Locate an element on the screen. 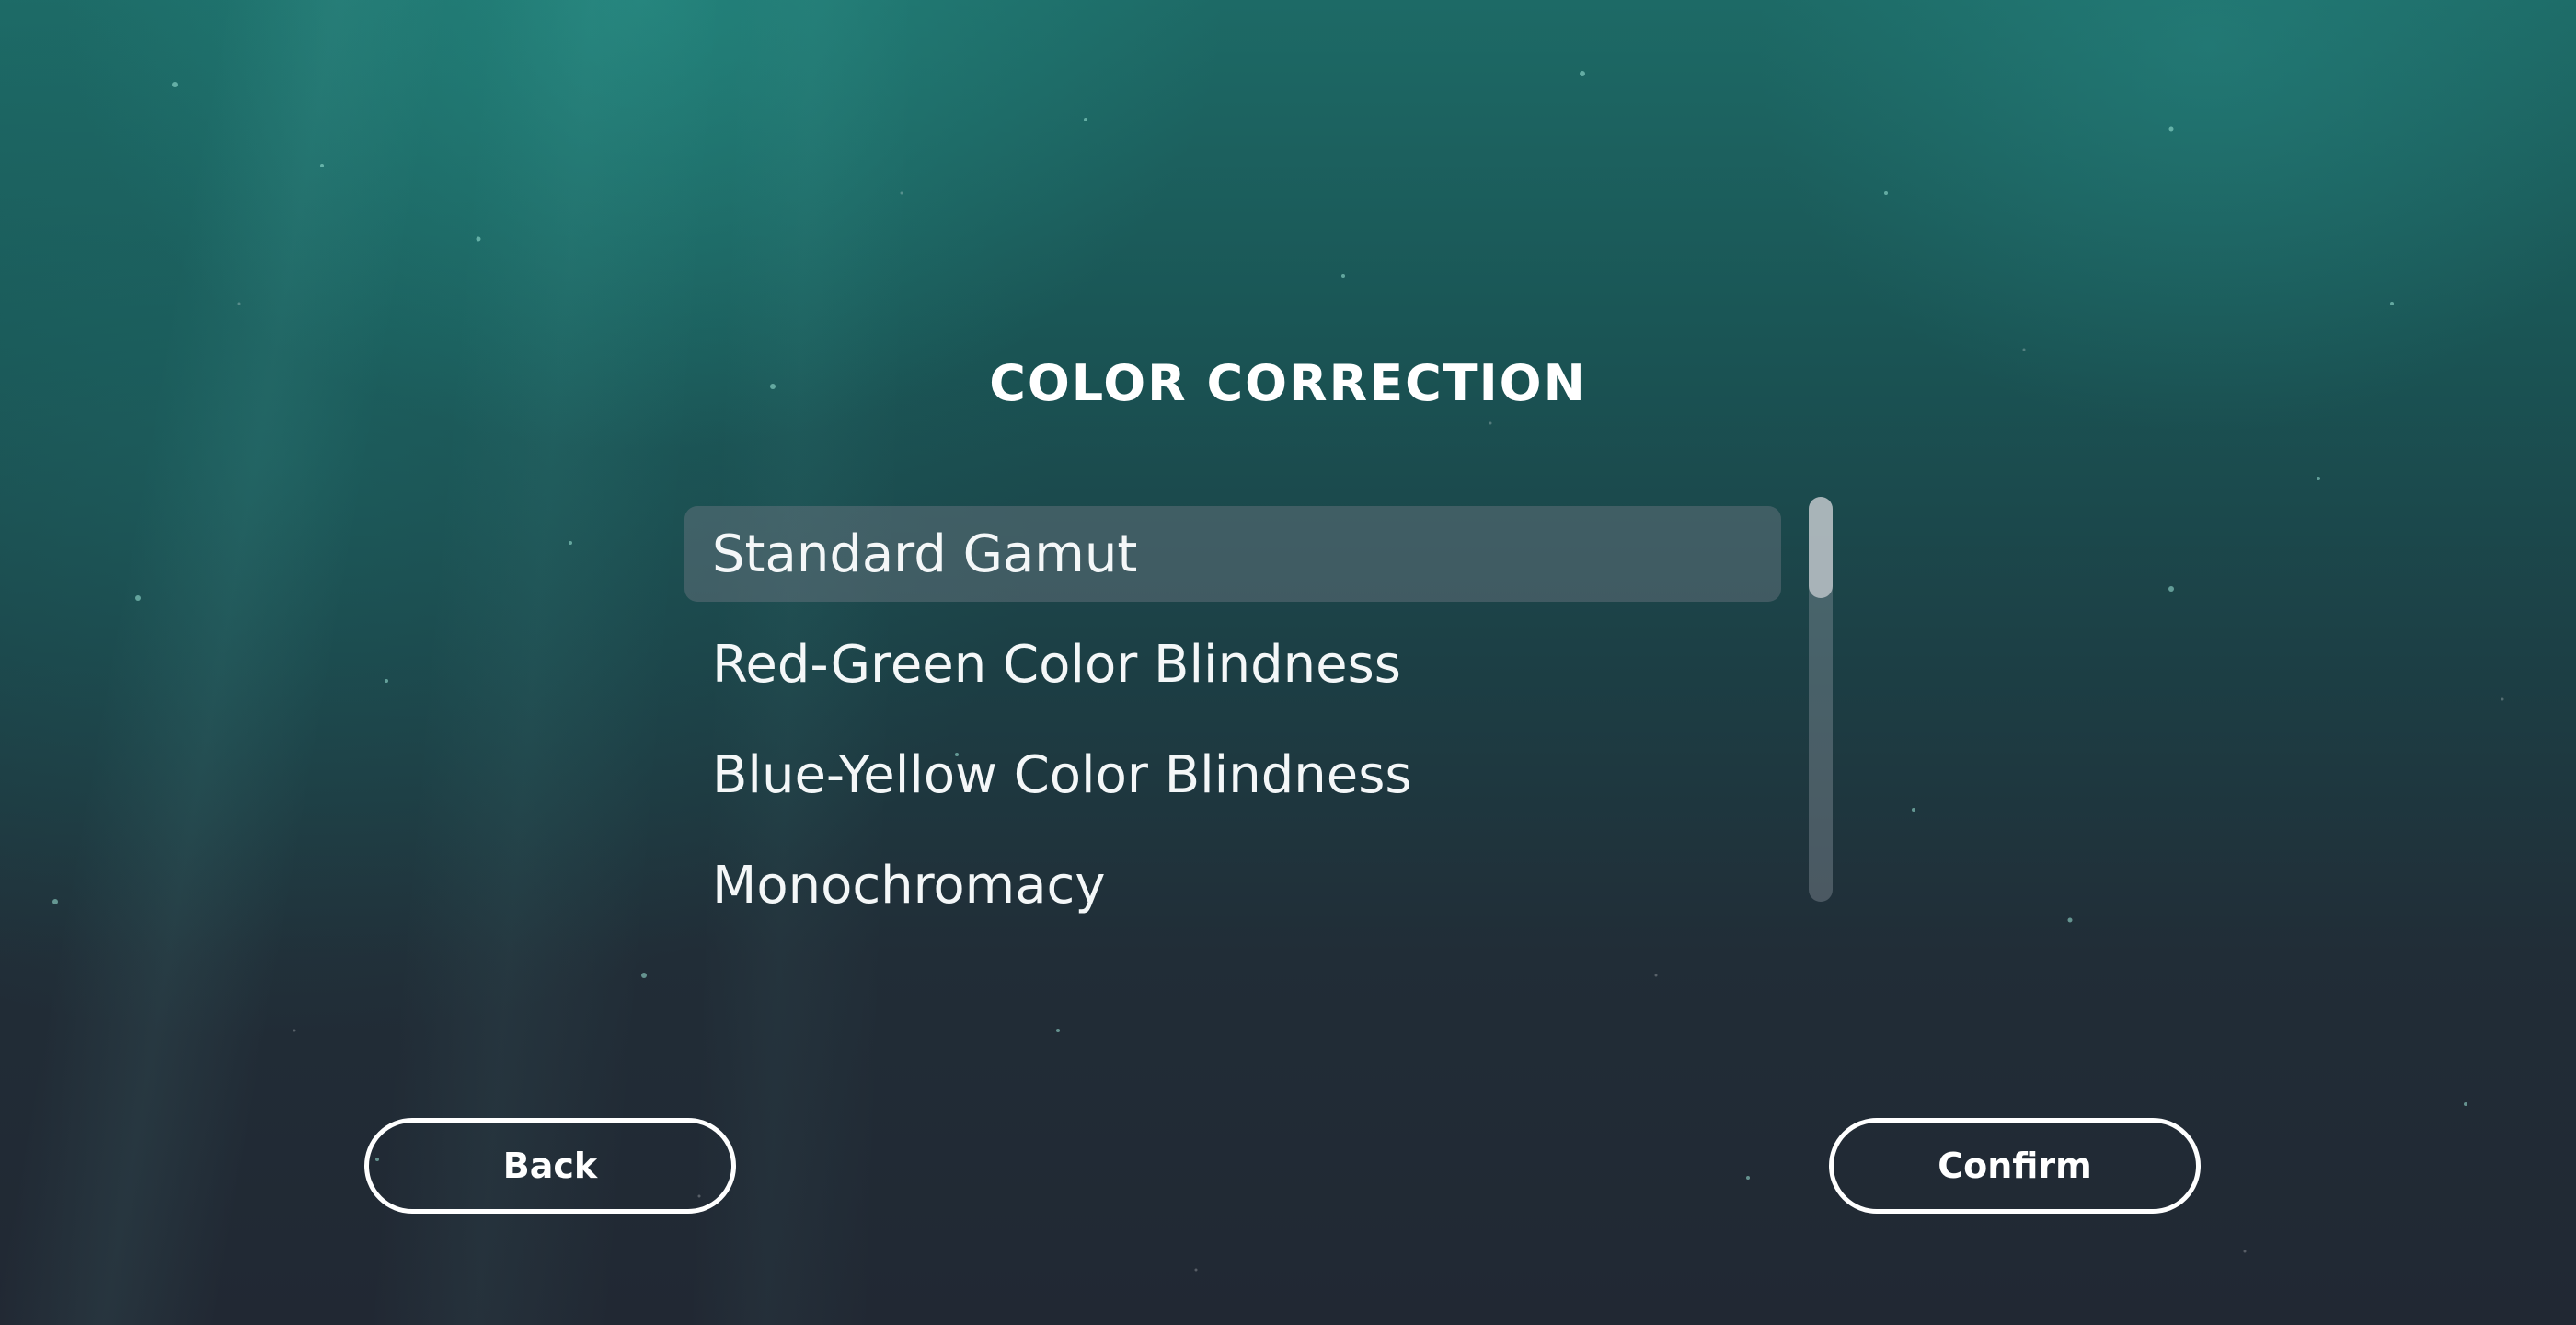 The width and height of the screenshot is (2576, 1325). option-monochromacy: Monochromacy is located at coordinates (1232, 885).